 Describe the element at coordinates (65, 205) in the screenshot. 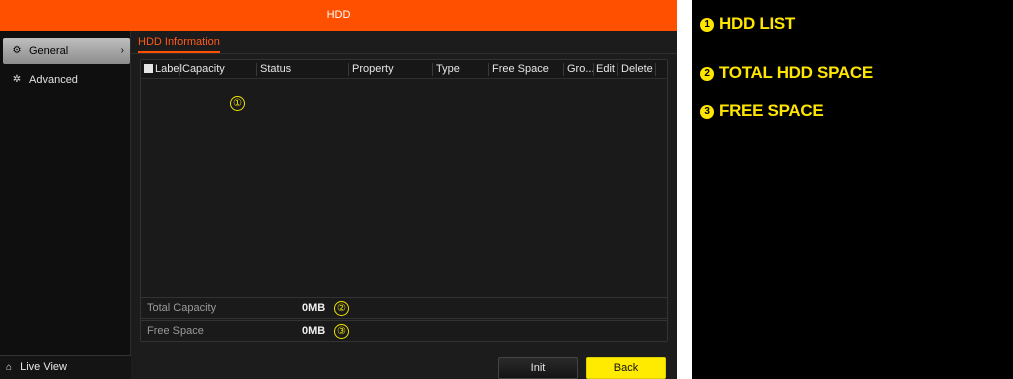

I see `sidebar: ⚙ General › ✲ Advanced ⌂ Live View` at that location.